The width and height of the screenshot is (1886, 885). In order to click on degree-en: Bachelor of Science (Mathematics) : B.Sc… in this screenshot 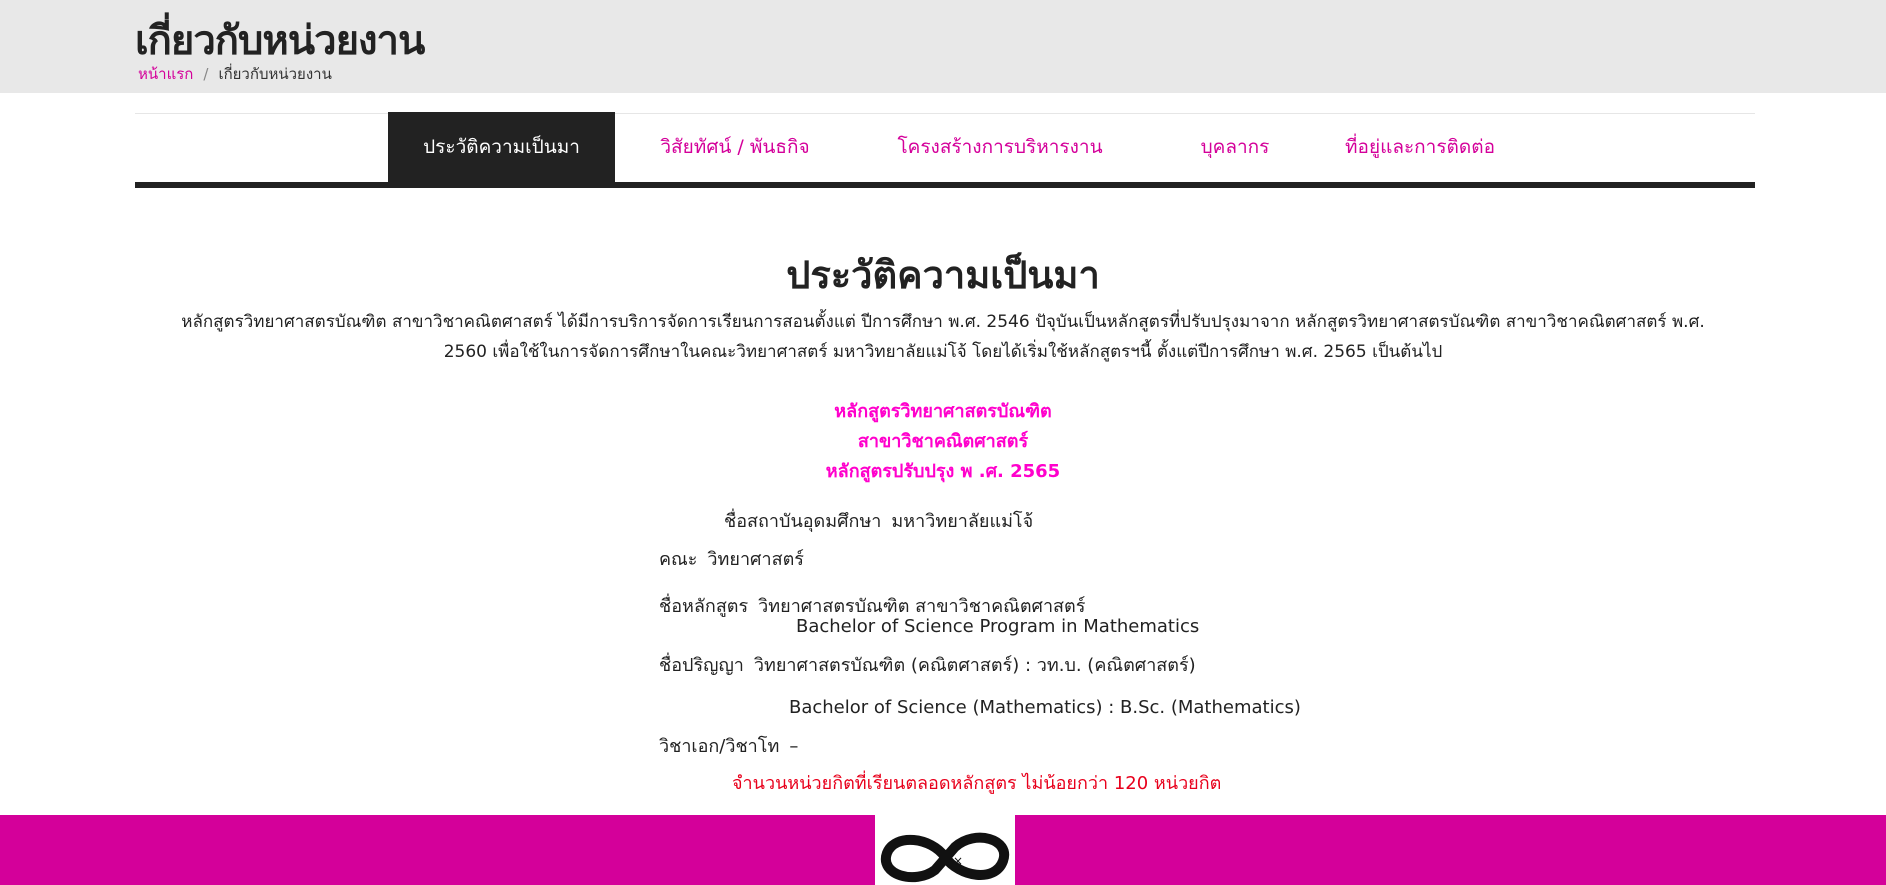, I will do `click(1045, 707)`.